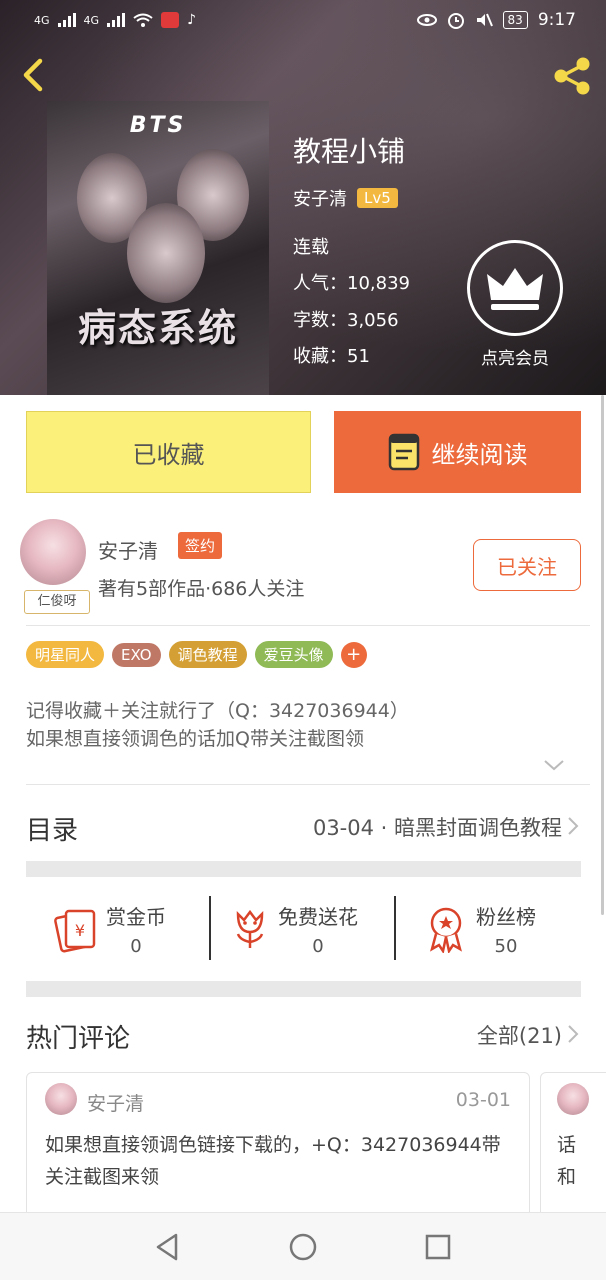  I want to click on vip-button: 点亮会员, so click(515, 304).